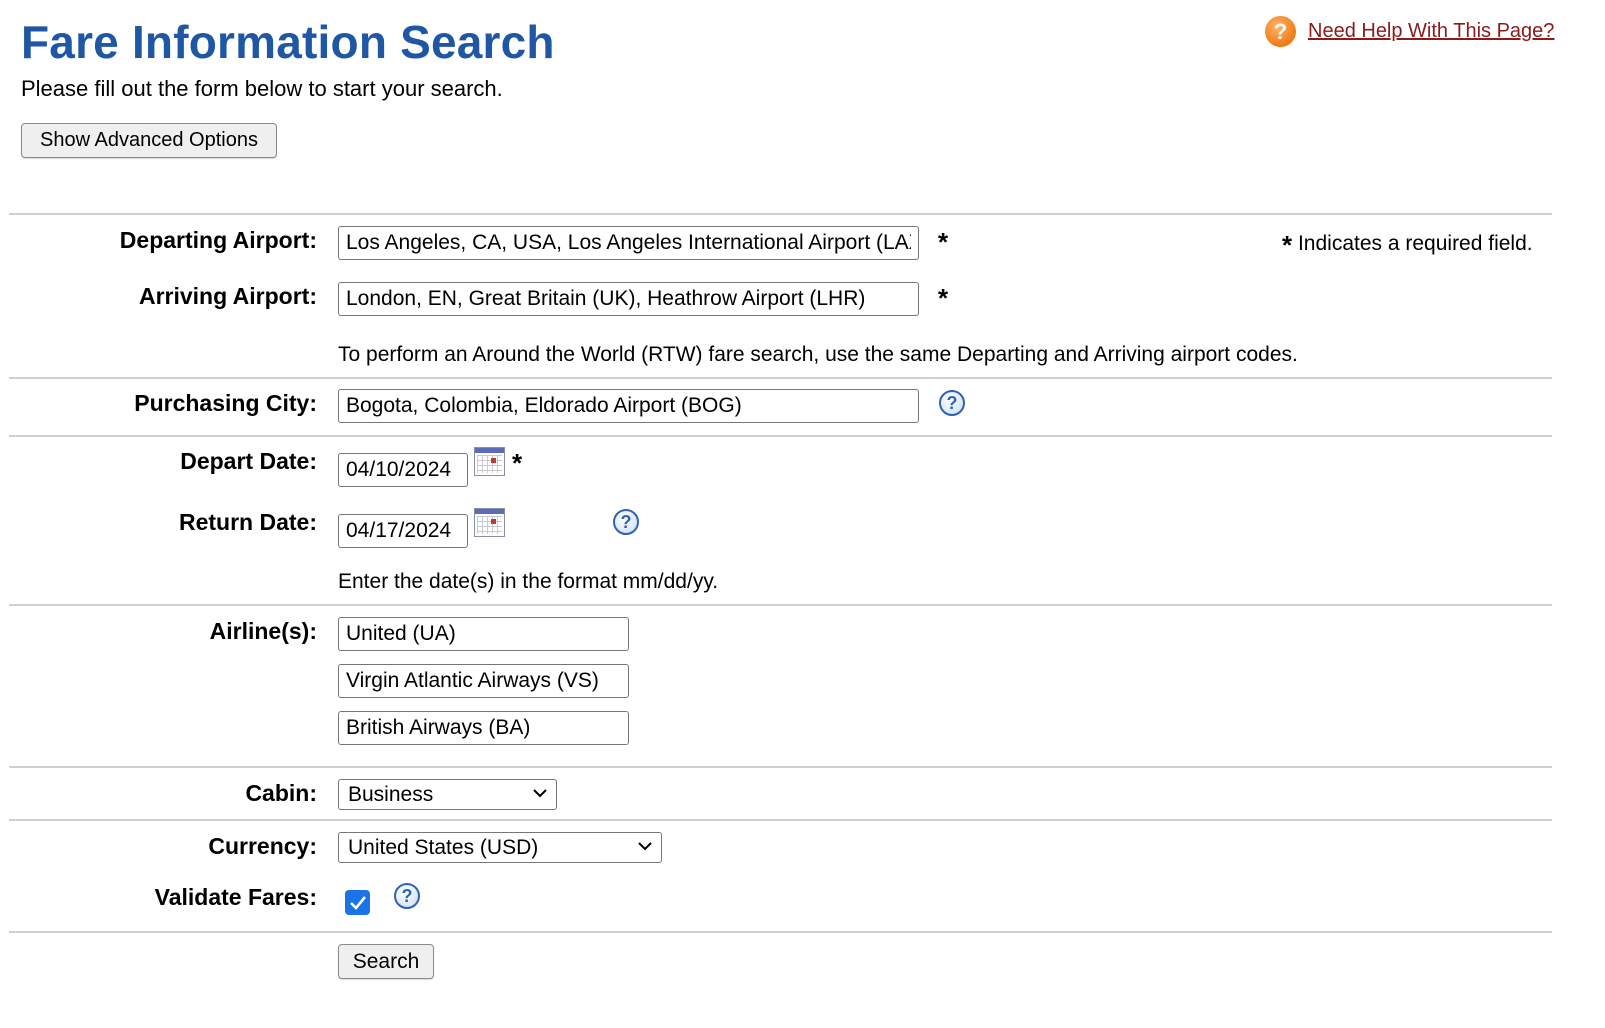 The image size is (1605, 1028). What do you see at coordinates (952, 403) in the screenshot?
I see `purchasing-city-help-icon: ?` at bounding box center [952, 403].